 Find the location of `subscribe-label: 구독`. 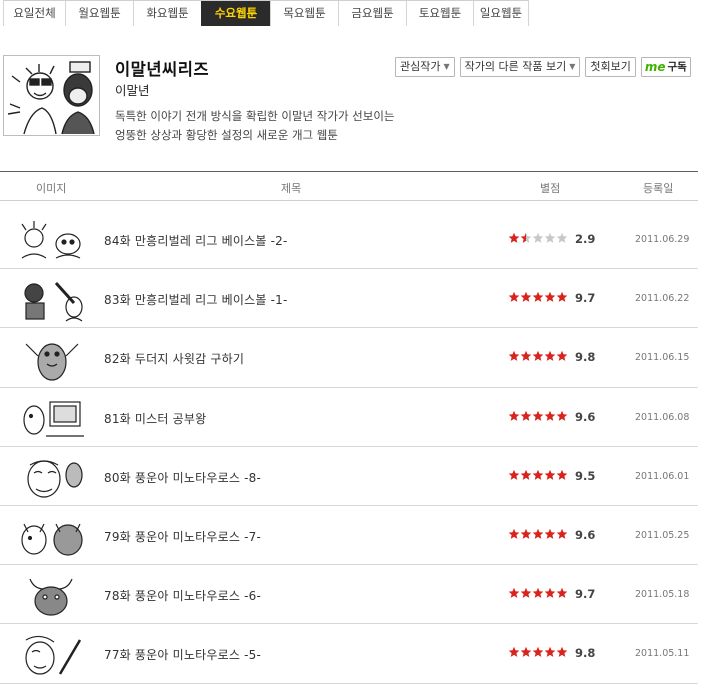

subscribe-label: 구독 is located at coordinates (677, 67).